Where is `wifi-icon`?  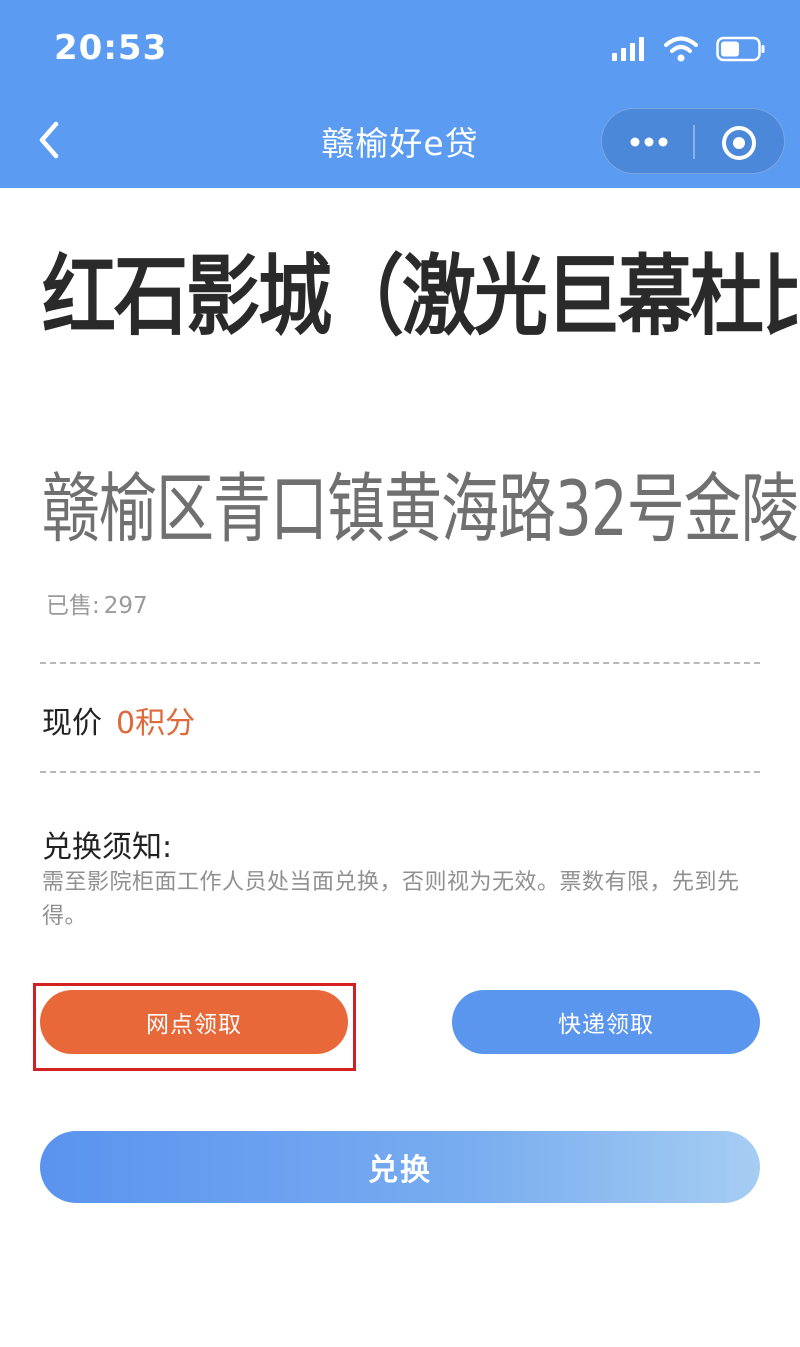
wifi-icon is located at coordinates (681, 49).